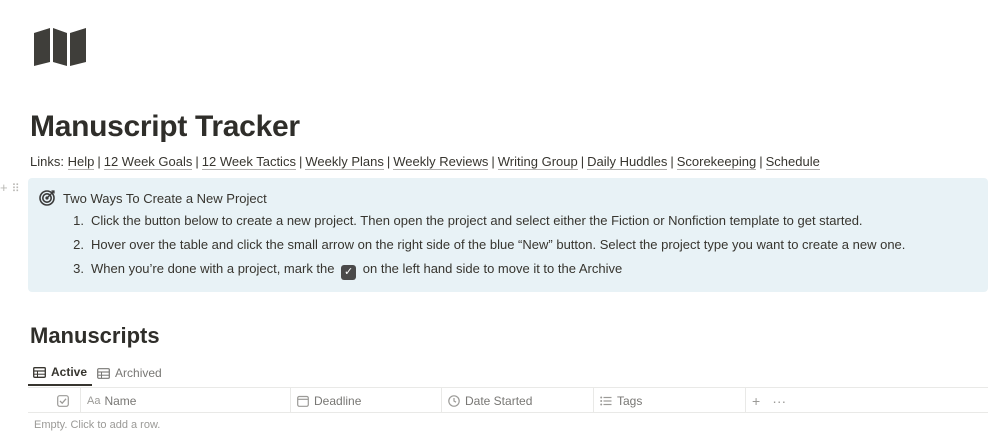  What do you see at coordinates (792, 162) in the screenshot?
I see `link-schedule: Schedule` at bounding box center [792, 162].